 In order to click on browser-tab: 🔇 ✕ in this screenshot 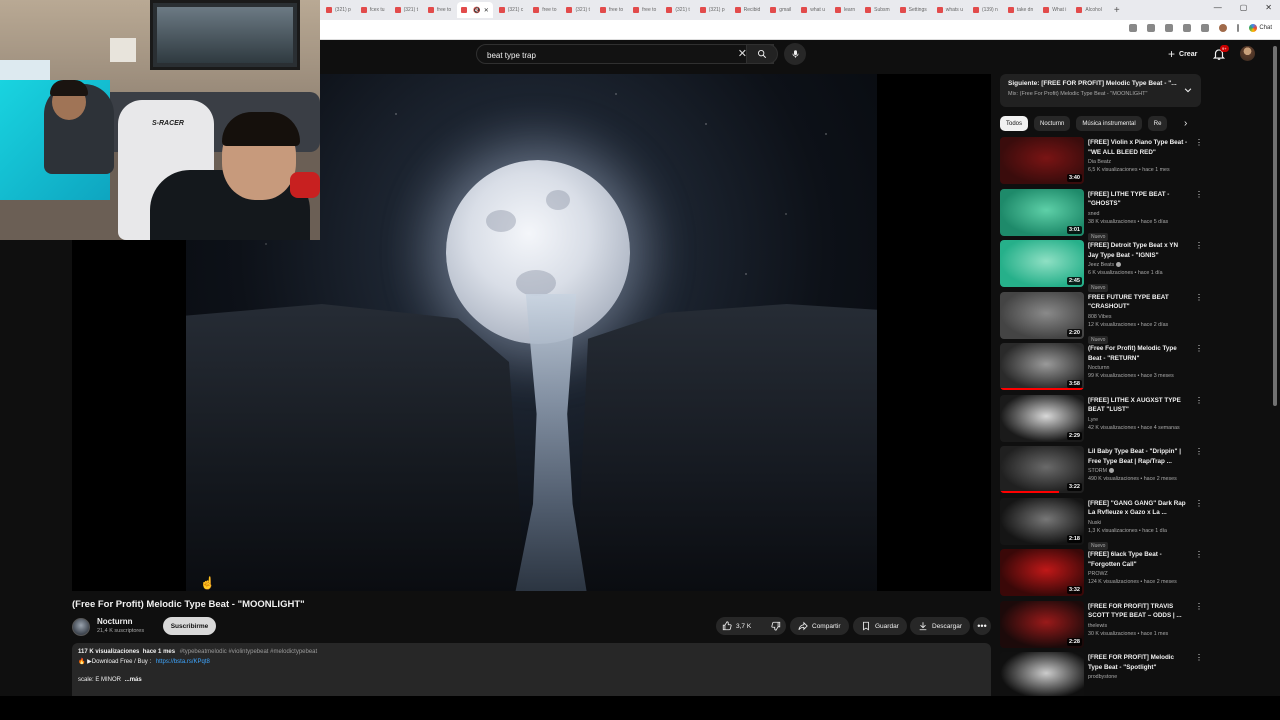, I will do `click(475, 10)`.